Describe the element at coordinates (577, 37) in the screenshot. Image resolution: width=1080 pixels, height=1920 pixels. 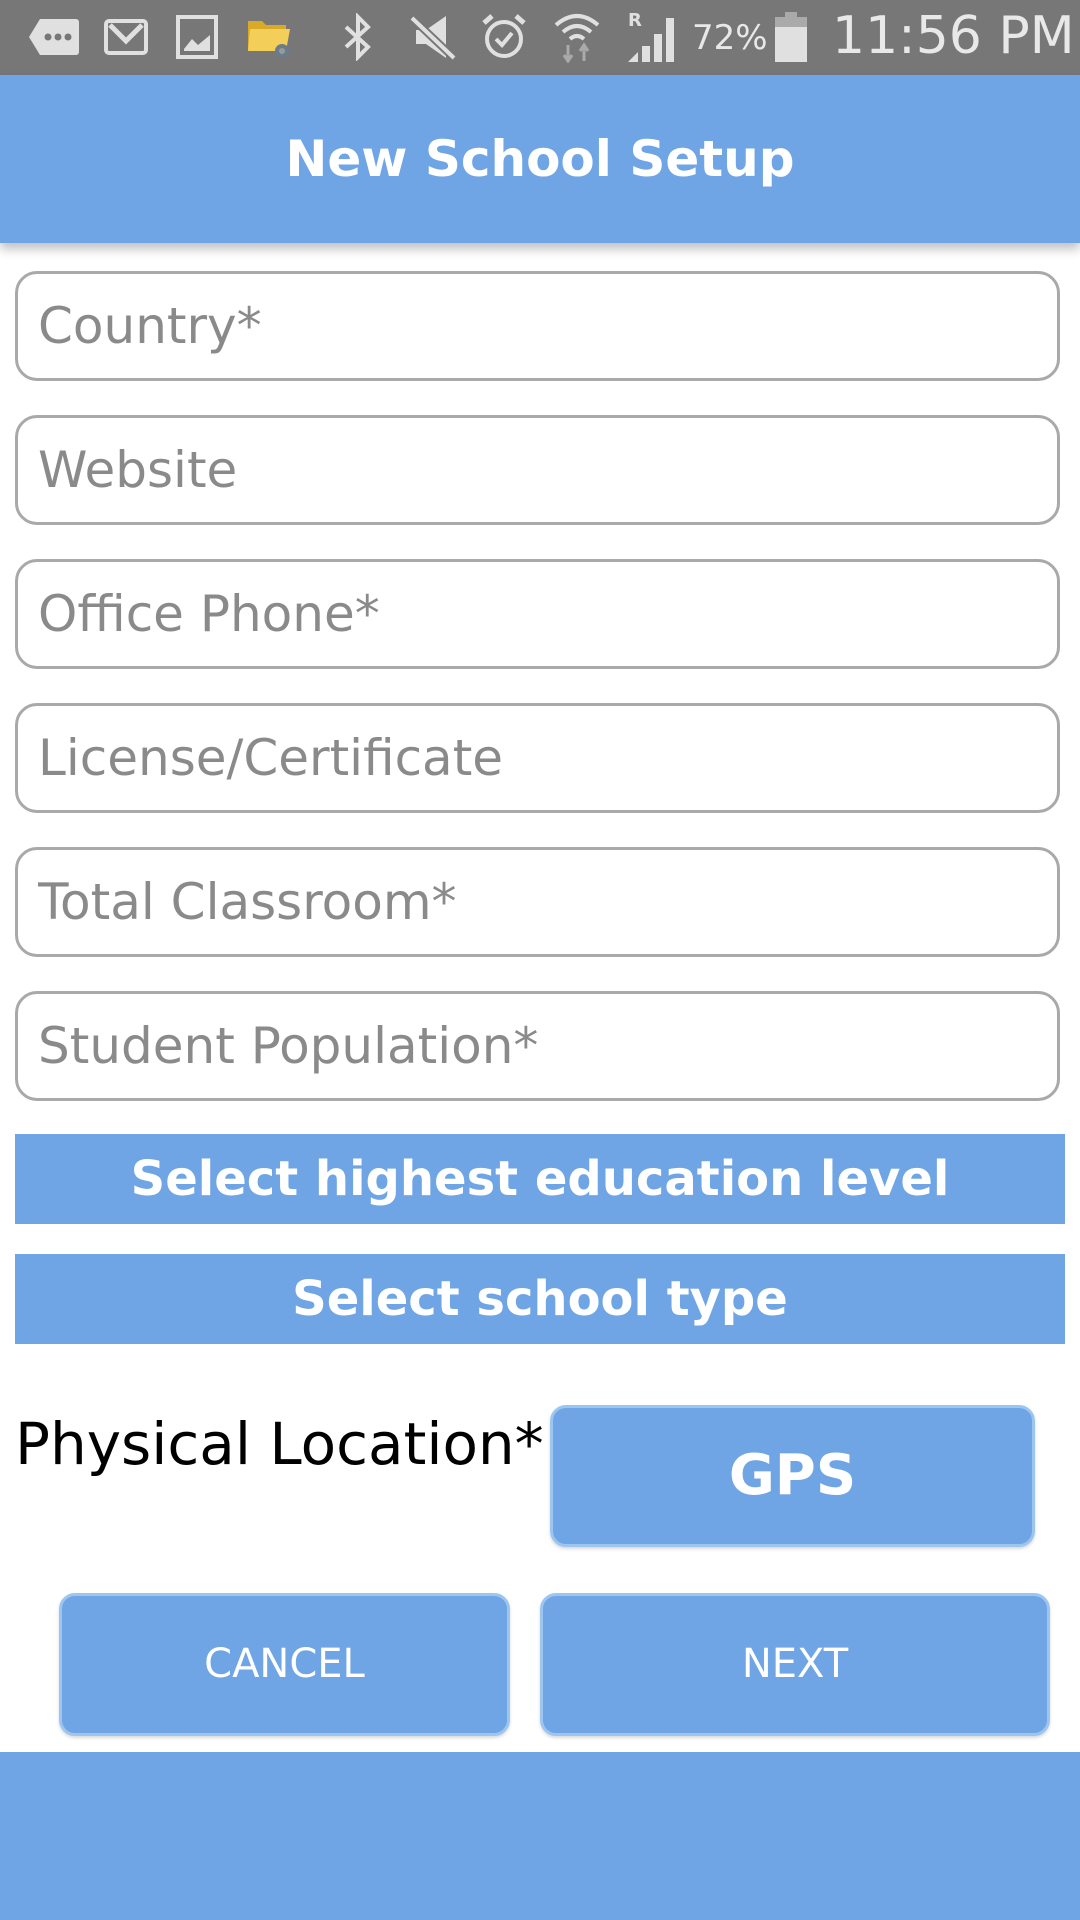
I see `wifi-icon` at that location.